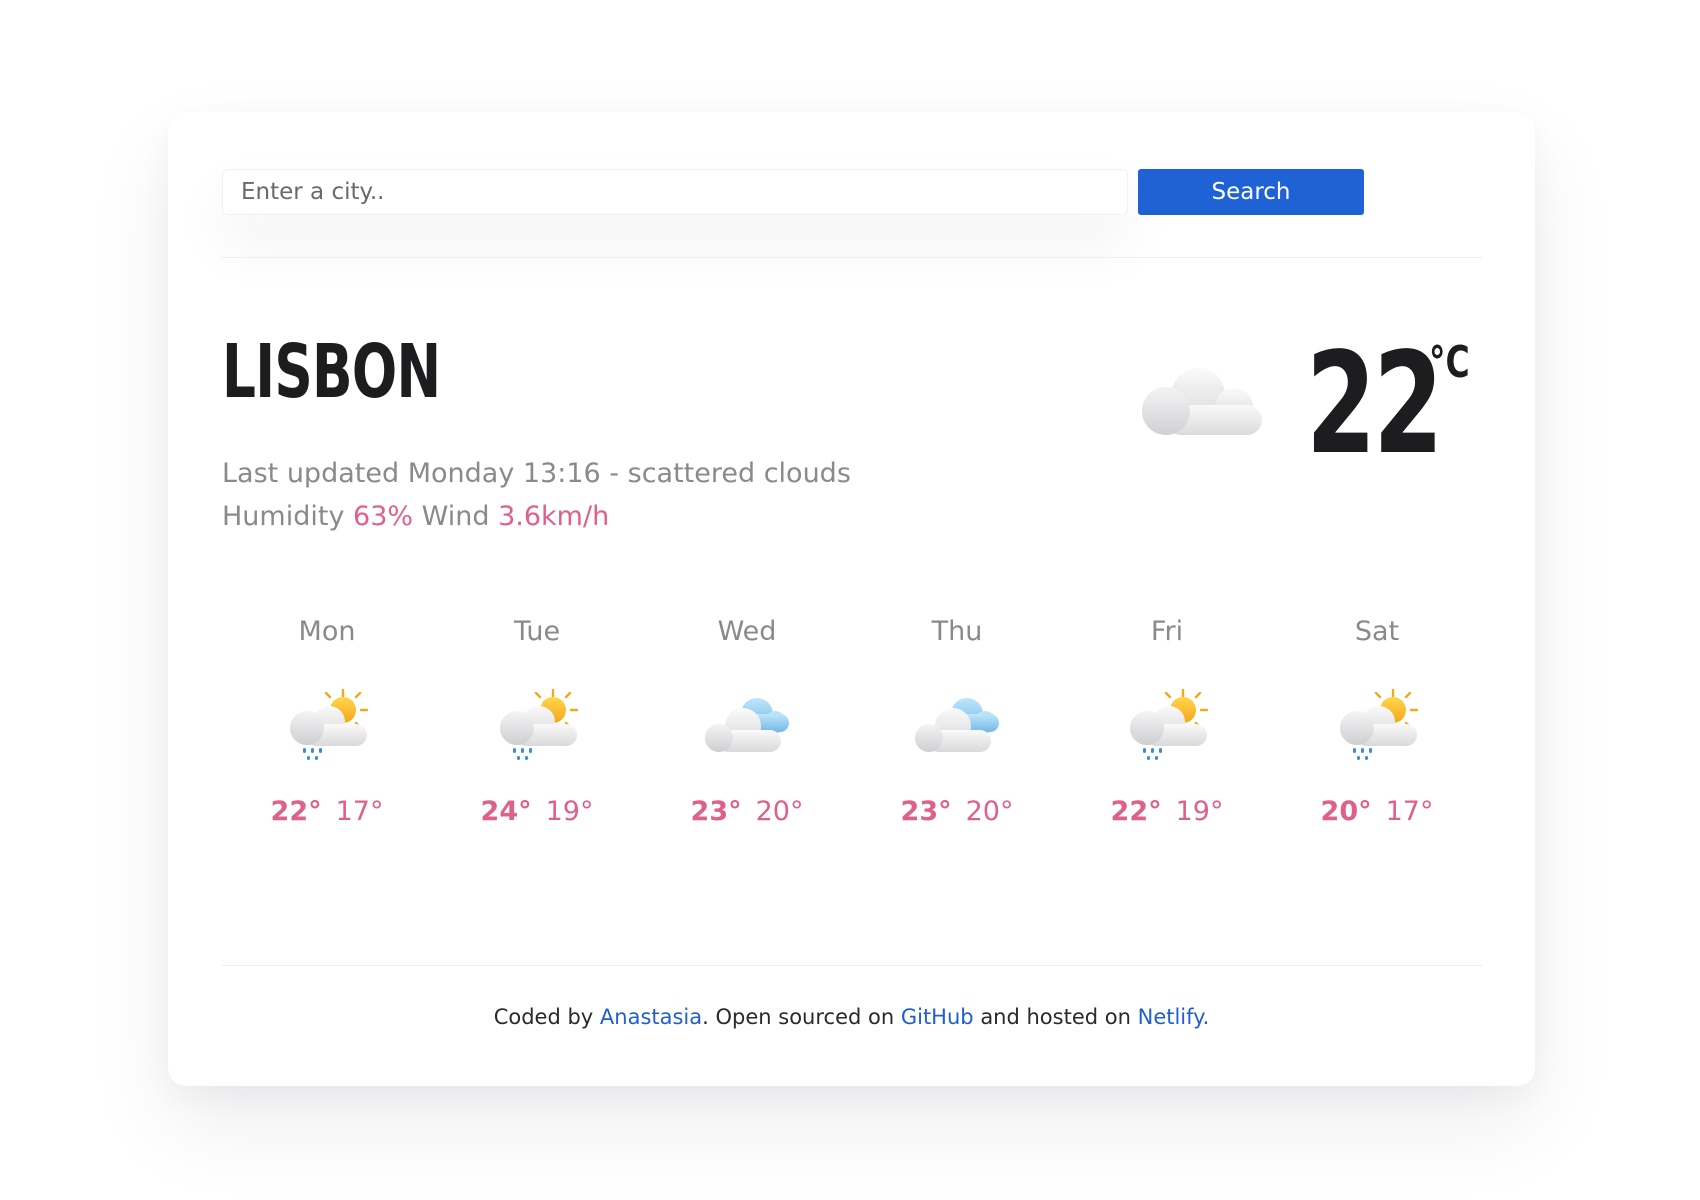 This screenshot has height=1200, width=1700. What do you see at coordinates (1055, 1017) in the screenshot?
I see `footer-text: and hosted on` at bounding box center [1055, 1017].